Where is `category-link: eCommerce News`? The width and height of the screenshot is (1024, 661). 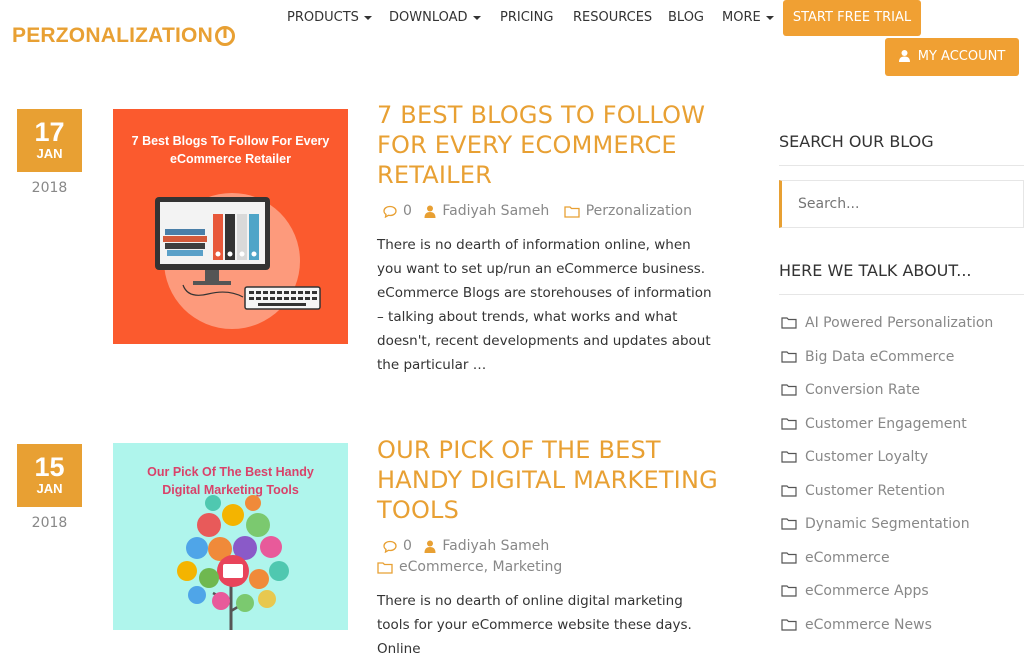
category-link: eCommerce News is located at coordinates (856, 625).